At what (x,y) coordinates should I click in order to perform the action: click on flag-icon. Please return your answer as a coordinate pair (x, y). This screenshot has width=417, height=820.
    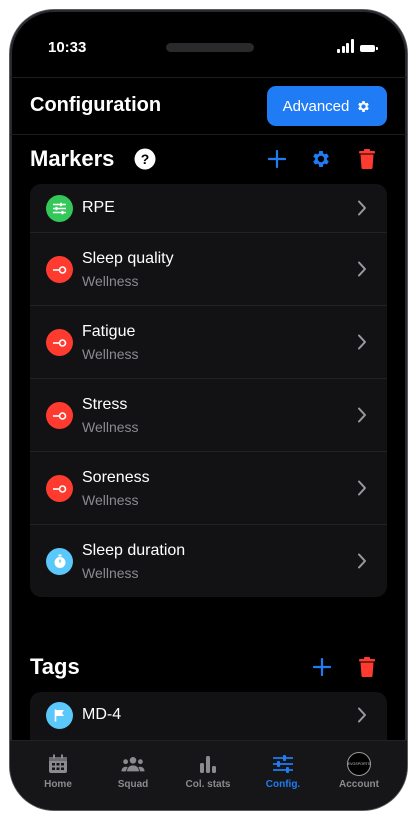
    Looking at the image, I should click on (59, 715).